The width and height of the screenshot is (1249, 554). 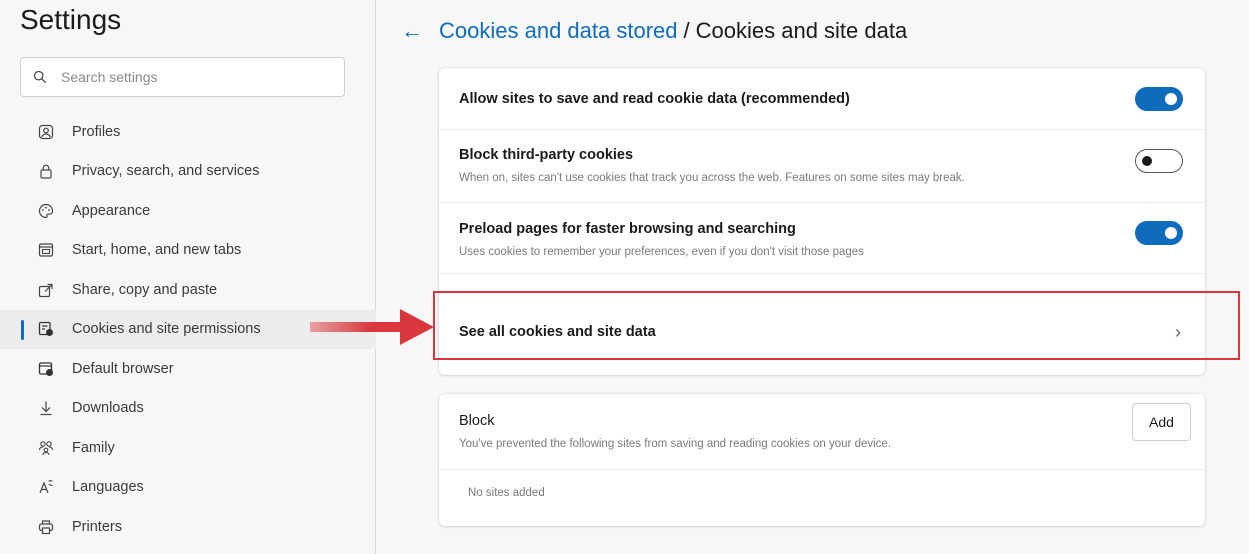 I want to click on block-third-party-toggle, so click(x=1159, y=161).